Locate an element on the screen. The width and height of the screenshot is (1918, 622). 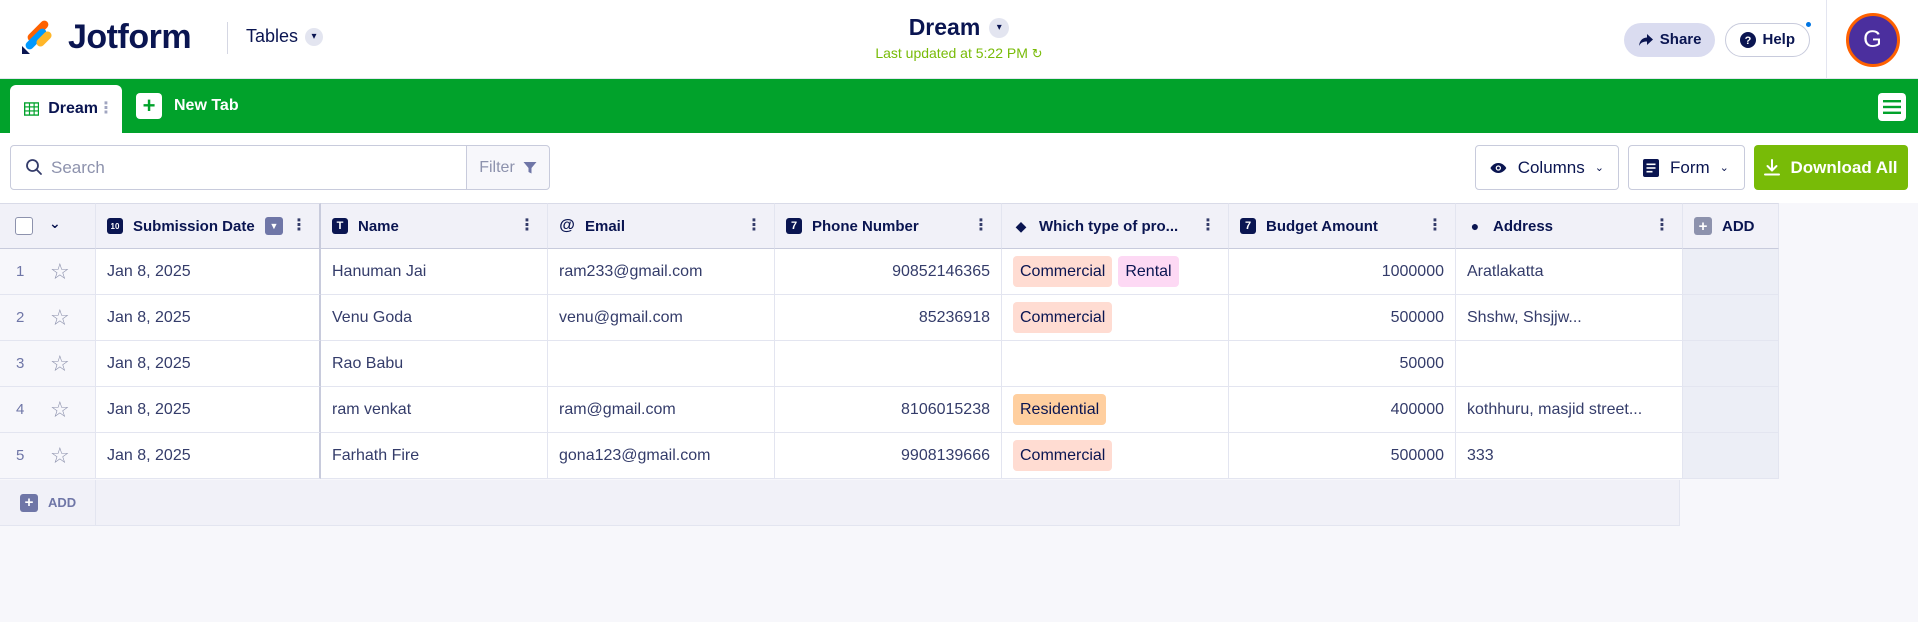
help-button: ? Help is located at coordinates (1769, 38).